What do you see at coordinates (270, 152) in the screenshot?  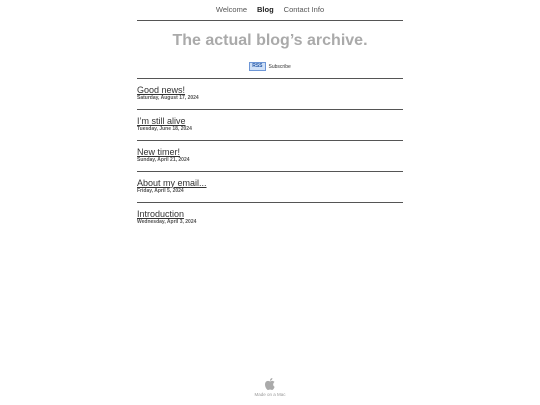 I see `post-title-link: New timer!` at bounding box center [270, 152].